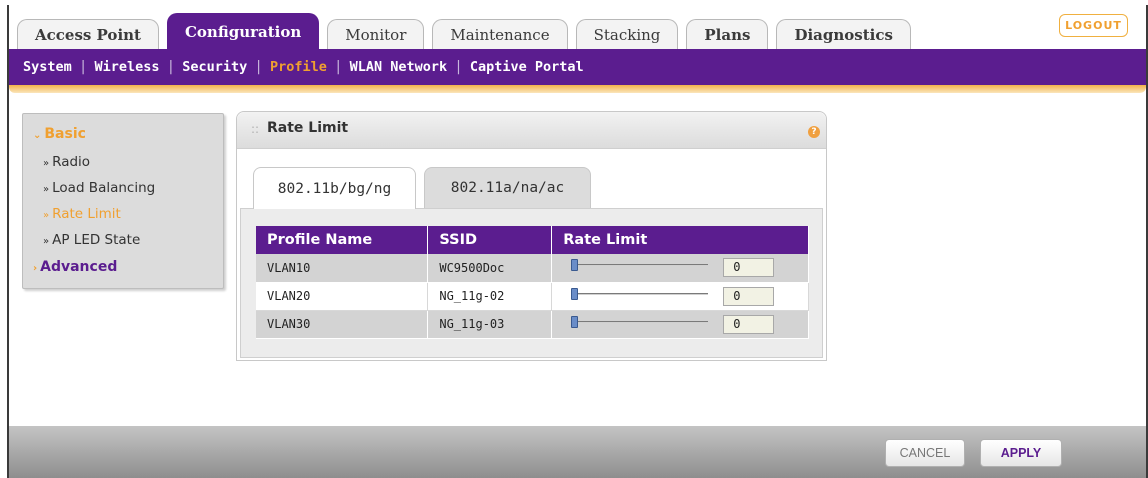 The image size is (1148, 478). Describe the element at coordinates (104, 188) in the screenshot. I see `menu-item-label: Load Balancing` at that location.